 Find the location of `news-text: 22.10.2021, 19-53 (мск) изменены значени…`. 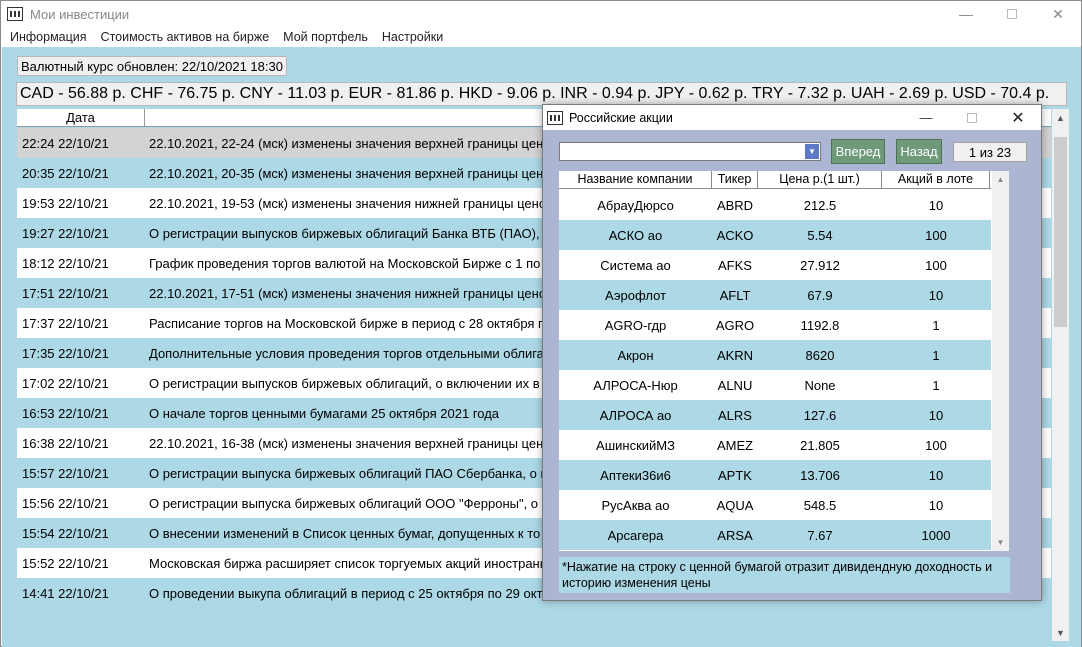

news-text: 22.10.2021, 19-53 (мск) изменены значени… is located at coordinates (351, 203).